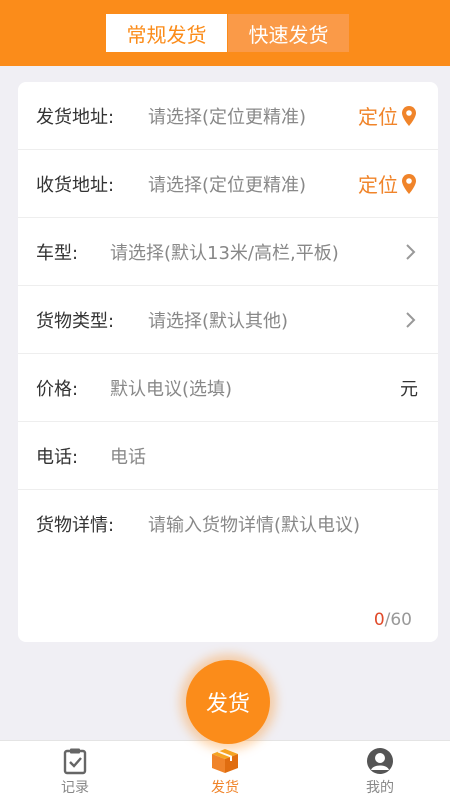  What do you see at coordinates (380, 788) in the screenshot?
I see `tab-profile-label: 我的` at bounding box center [380, 788].